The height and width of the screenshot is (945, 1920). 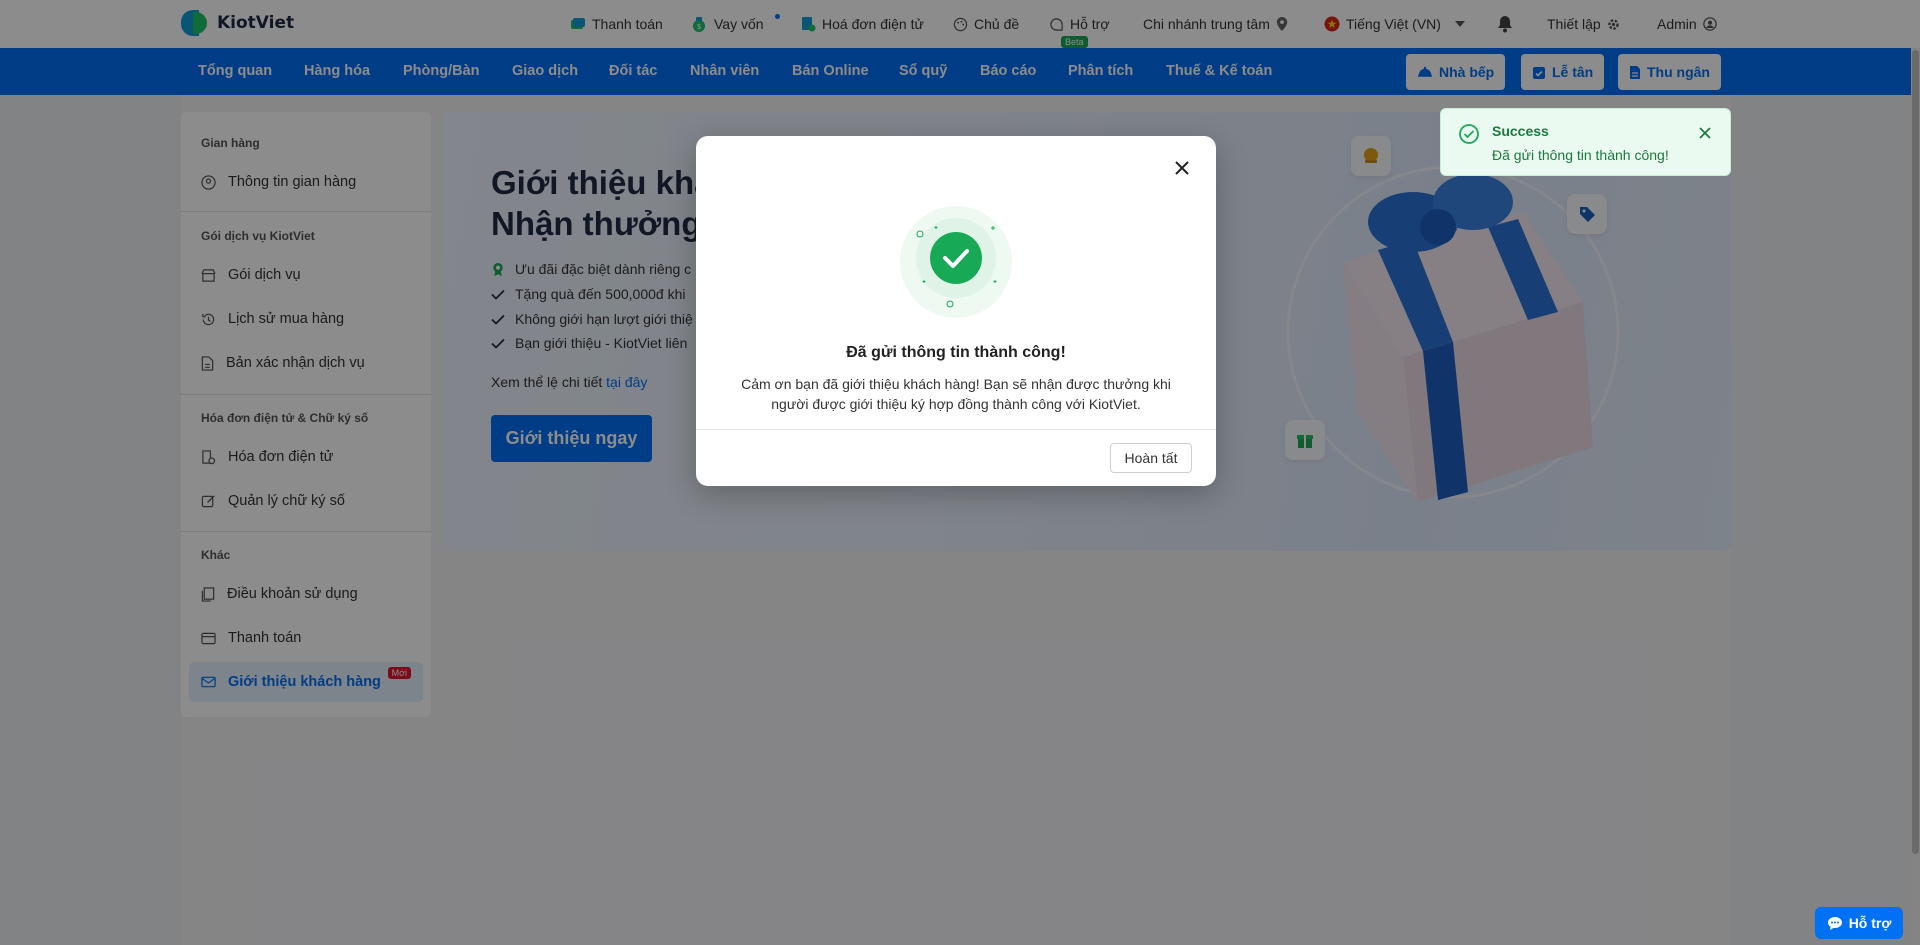 I want to click on toast-title: Success, so click(x=1520, y=131).